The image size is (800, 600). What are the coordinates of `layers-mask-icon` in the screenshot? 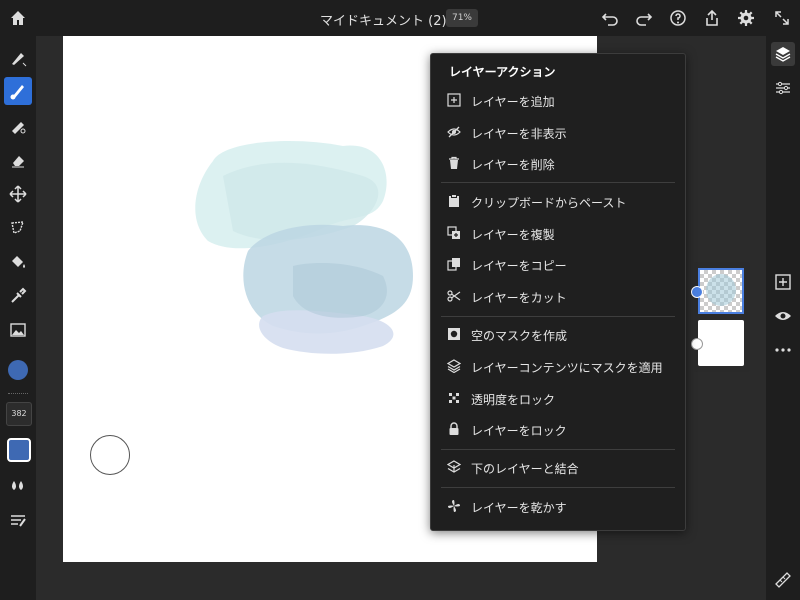 It's located at (454, 366).